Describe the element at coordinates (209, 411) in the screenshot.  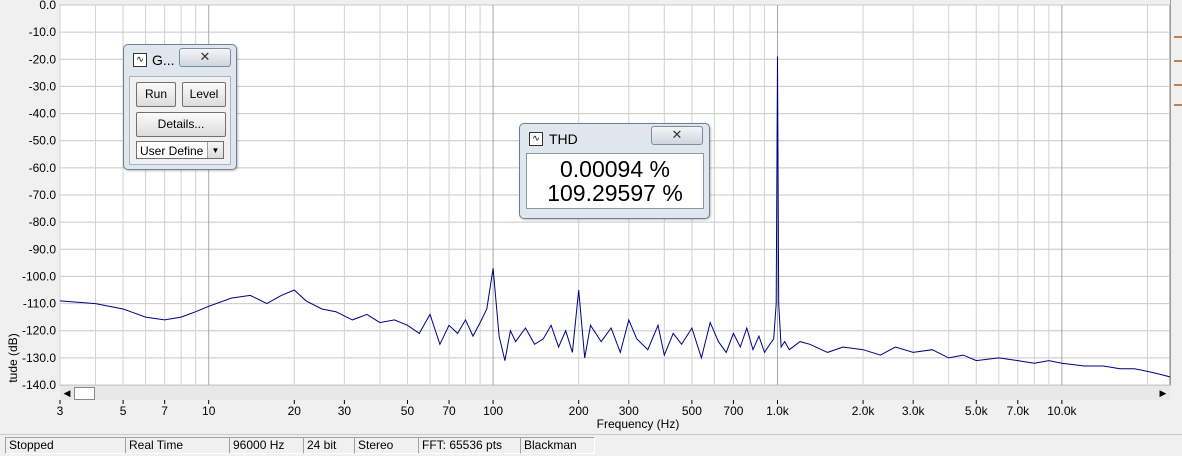
I see `x-tick-label: 10` at that location.